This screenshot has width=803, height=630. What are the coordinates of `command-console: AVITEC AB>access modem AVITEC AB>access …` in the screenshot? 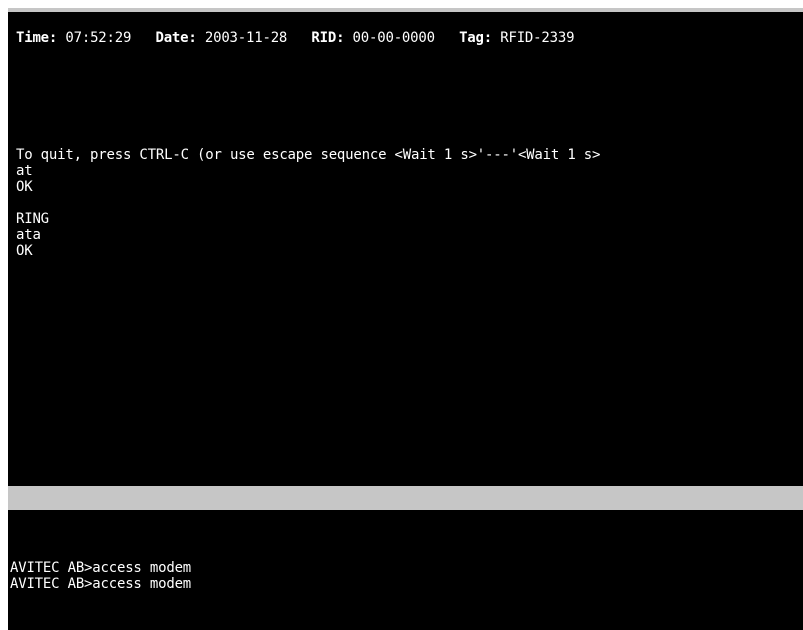 It's located at (405, 576).